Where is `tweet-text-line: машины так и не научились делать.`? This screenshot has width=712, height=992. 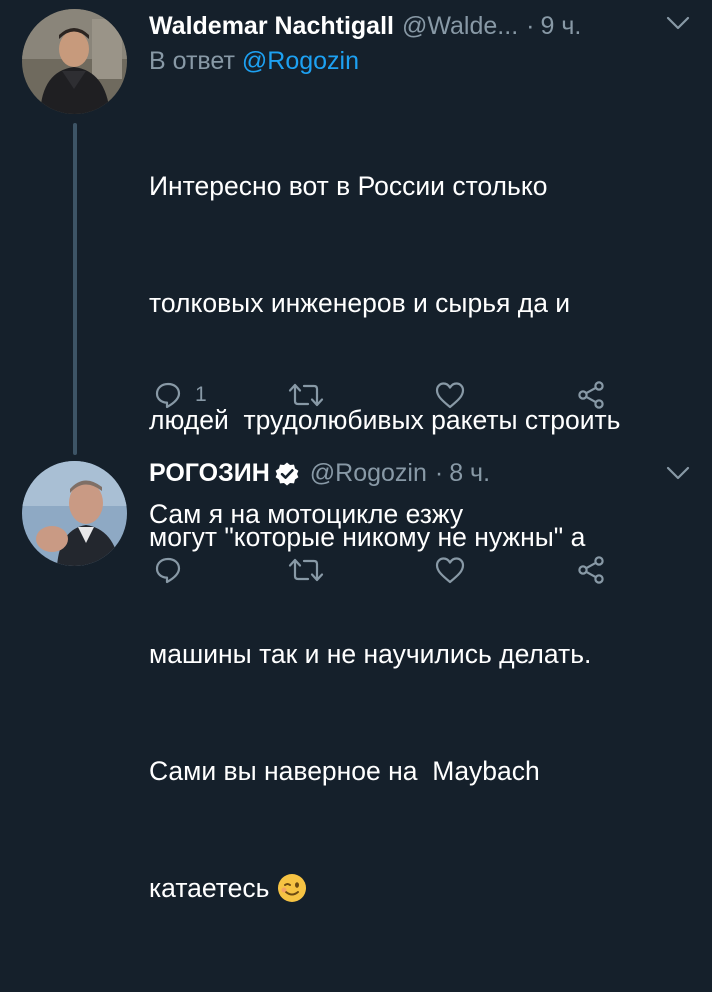
tweet-text-line: машины так и не научились делать. is located at coordinates (370, 654).